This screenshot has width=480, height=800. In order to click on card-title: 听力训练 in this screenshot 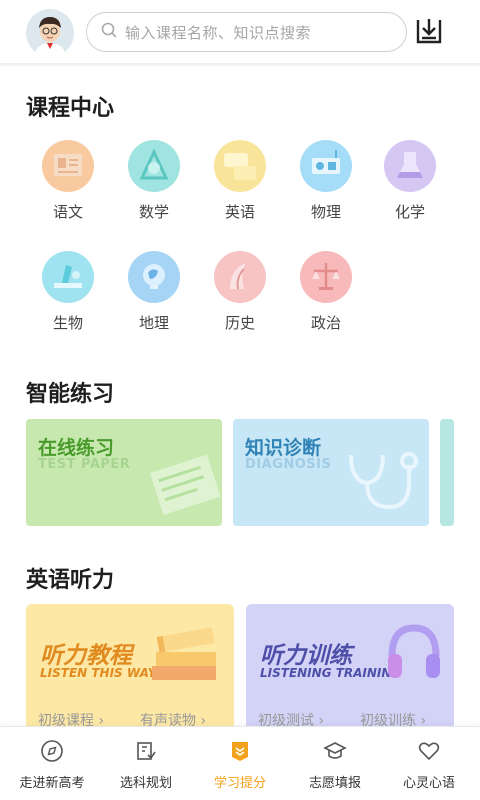, I will do `click(306, 656)`.